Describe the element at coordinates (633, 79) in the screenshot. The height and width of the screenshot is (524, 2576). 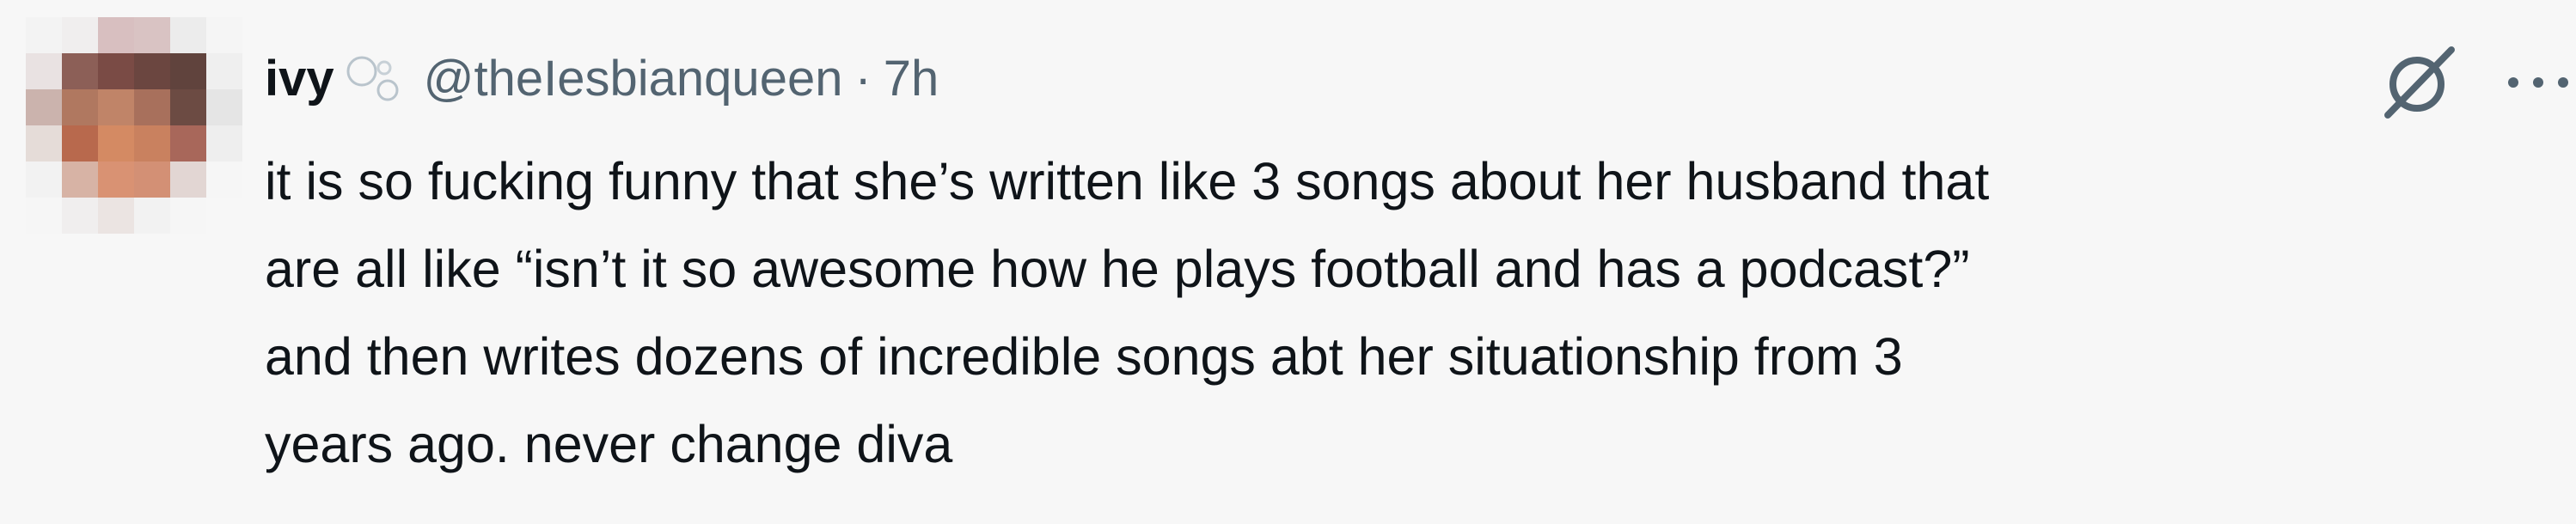
I see `author-handle: @theIesbianqueen` at that location.